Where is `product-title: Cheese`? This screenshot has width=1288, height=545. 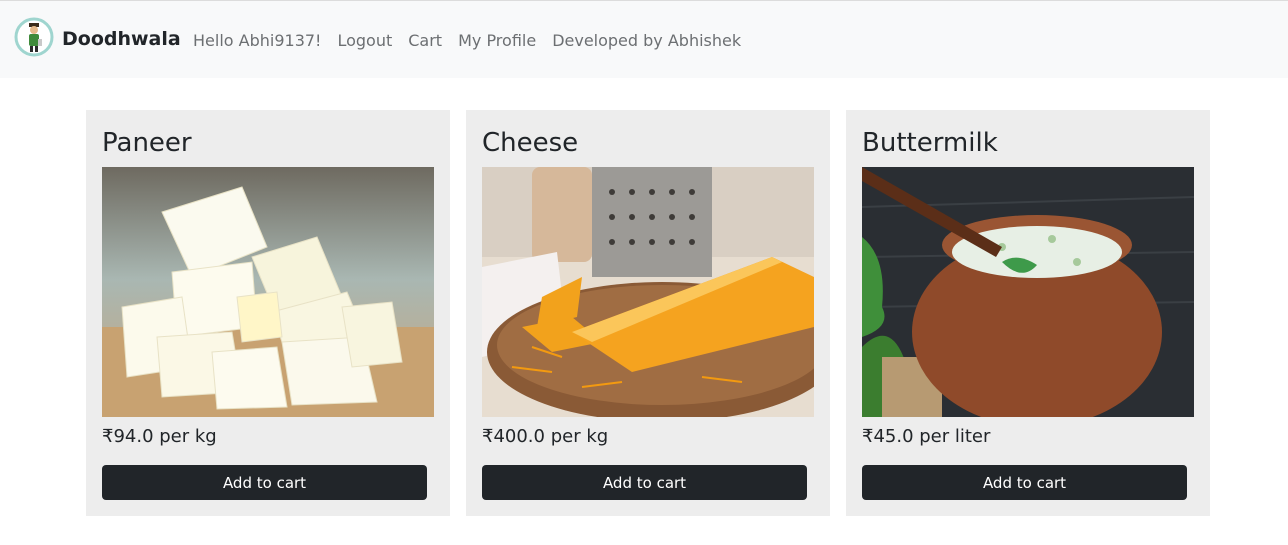
product-title: Cheese is located at coordinates (530, 143).